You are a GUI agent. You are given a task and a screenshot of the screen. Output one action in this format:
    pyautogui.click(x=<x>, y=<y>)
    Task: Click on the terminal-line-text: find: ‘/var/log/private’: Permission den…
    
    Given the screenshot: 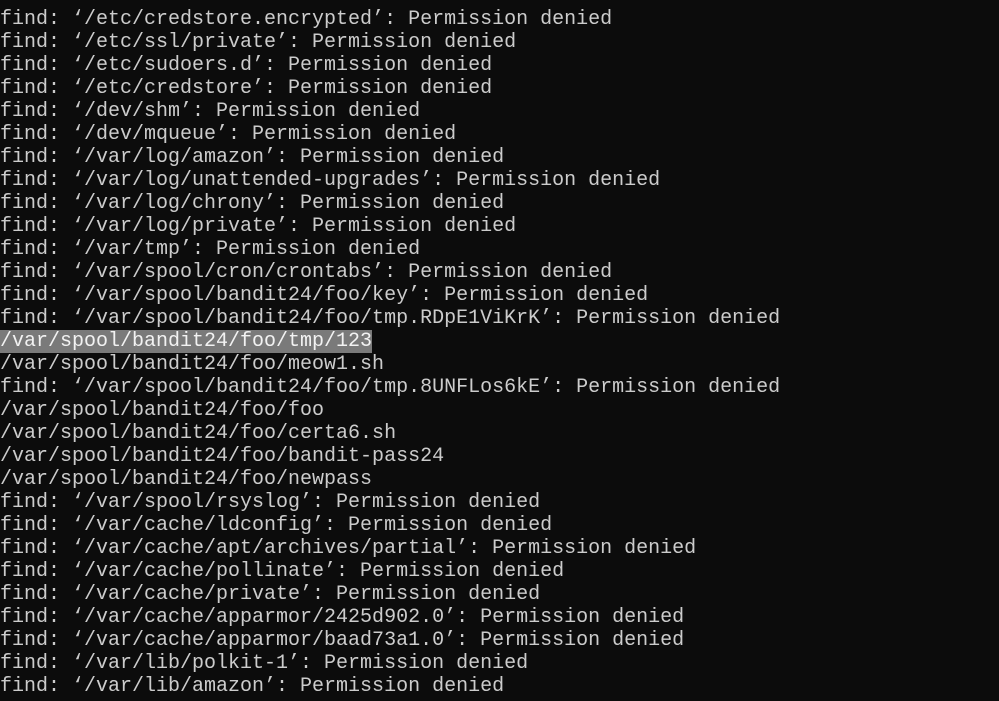 What is the action you would take?
    pyautogui.click(x=258, y=226)
    